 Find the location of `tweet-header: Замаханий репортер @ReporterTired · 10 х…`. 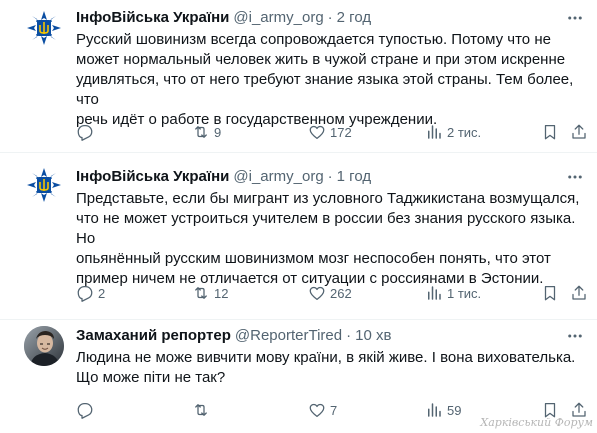

tweet-header: Замаханий репортер @ReporterTired · 10 х… is located at coordinates (316, 336).